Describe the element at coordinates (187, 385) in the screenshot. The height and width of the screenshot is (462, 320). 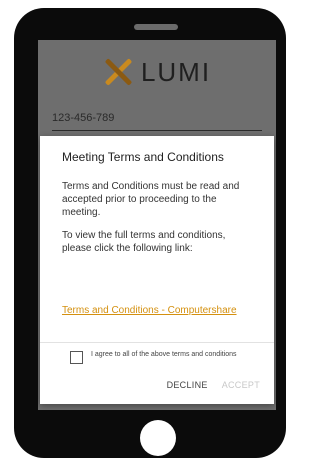
I see `decline-button: DECLINE` at that location.